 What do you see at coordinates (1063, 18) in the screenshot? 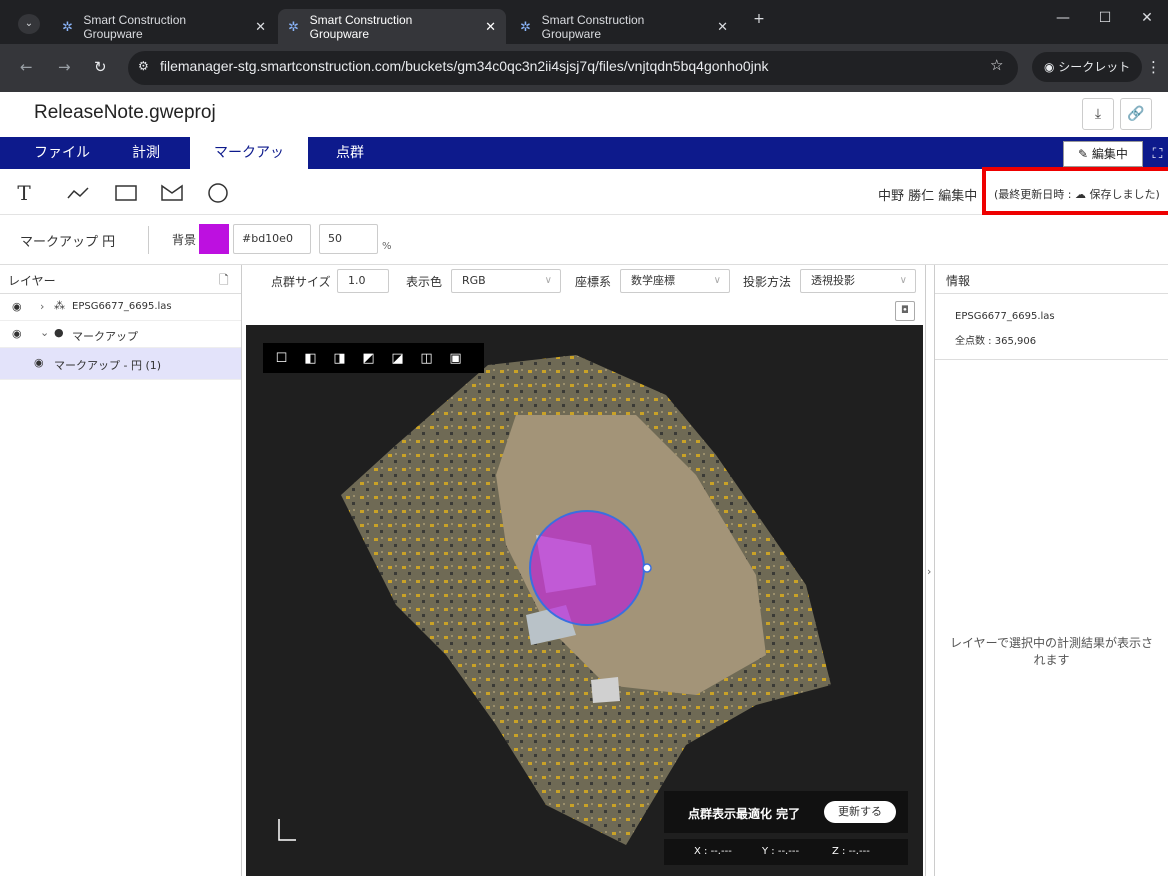
I see `minimize-icon: —` at bounding box center [1063, 18].